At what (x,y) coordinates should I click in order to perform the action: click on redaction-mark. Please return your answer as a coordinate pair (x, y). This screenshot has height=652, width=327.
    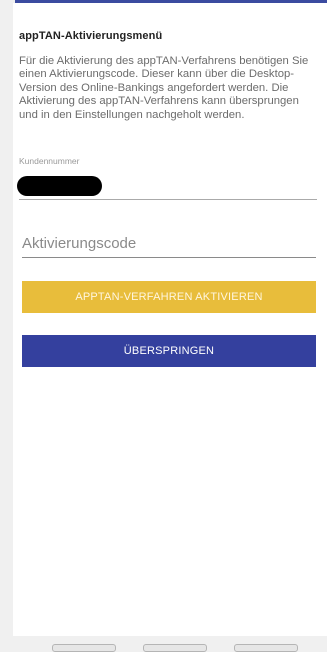
    Looking at the image, I should click on (59, 186).